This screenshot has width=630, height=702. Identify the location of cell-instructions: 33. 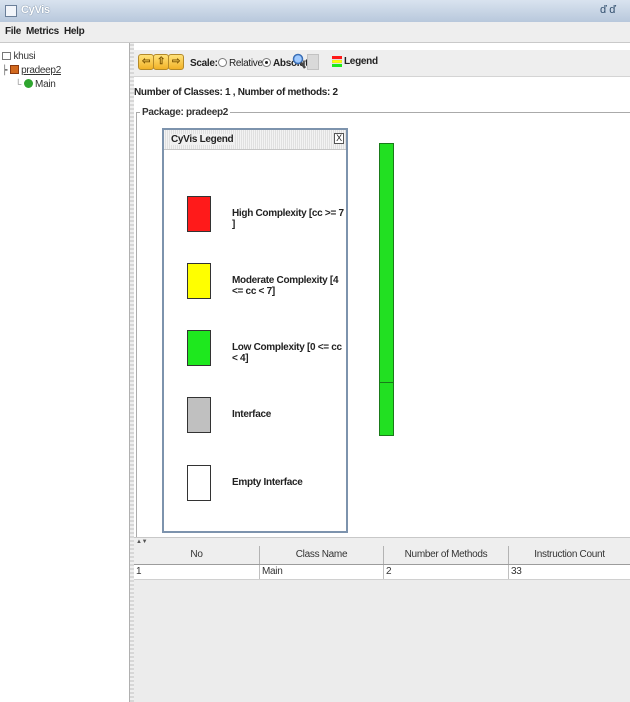
(516, 571).